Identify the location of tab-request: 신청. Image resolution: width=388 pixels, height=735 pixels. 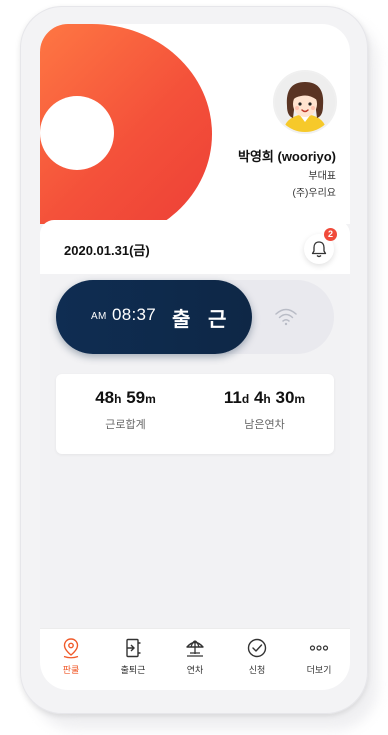
(257, 656).